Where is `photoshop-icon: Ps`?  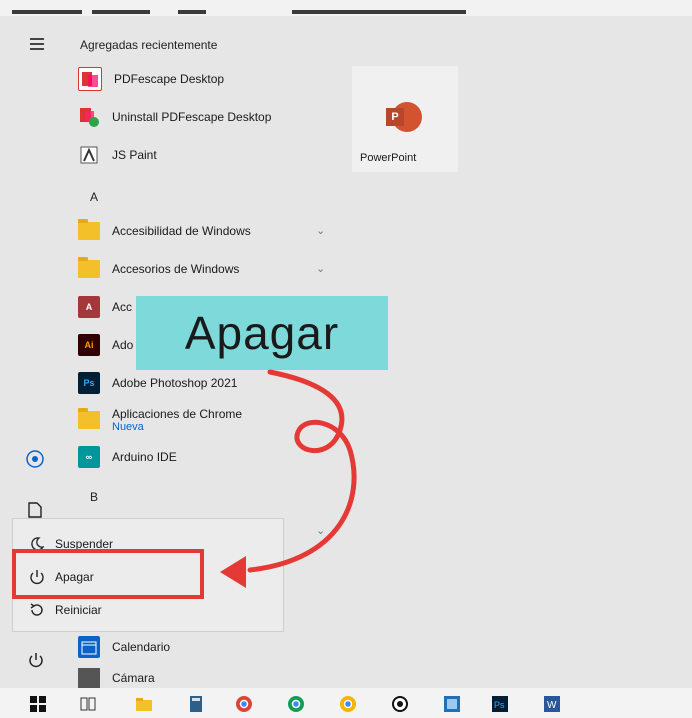
photoshop-icon: Ps is located at coordinates (89, 383).